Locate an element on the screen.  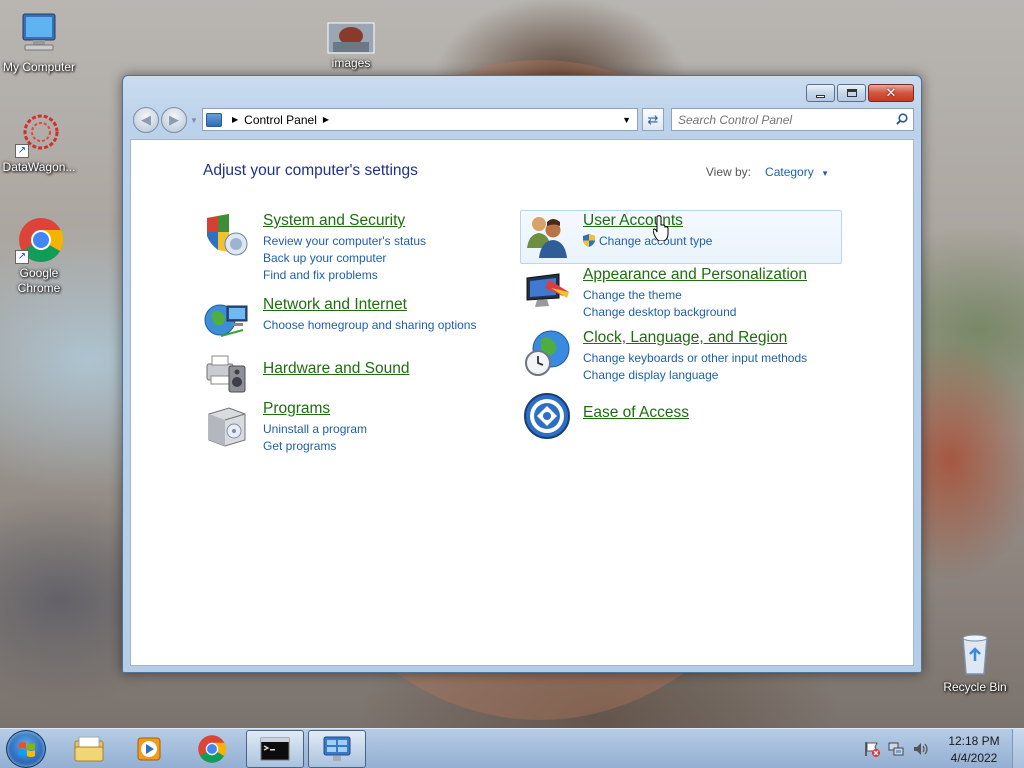
back-button: ◀ is located at coordinates (146, 120).